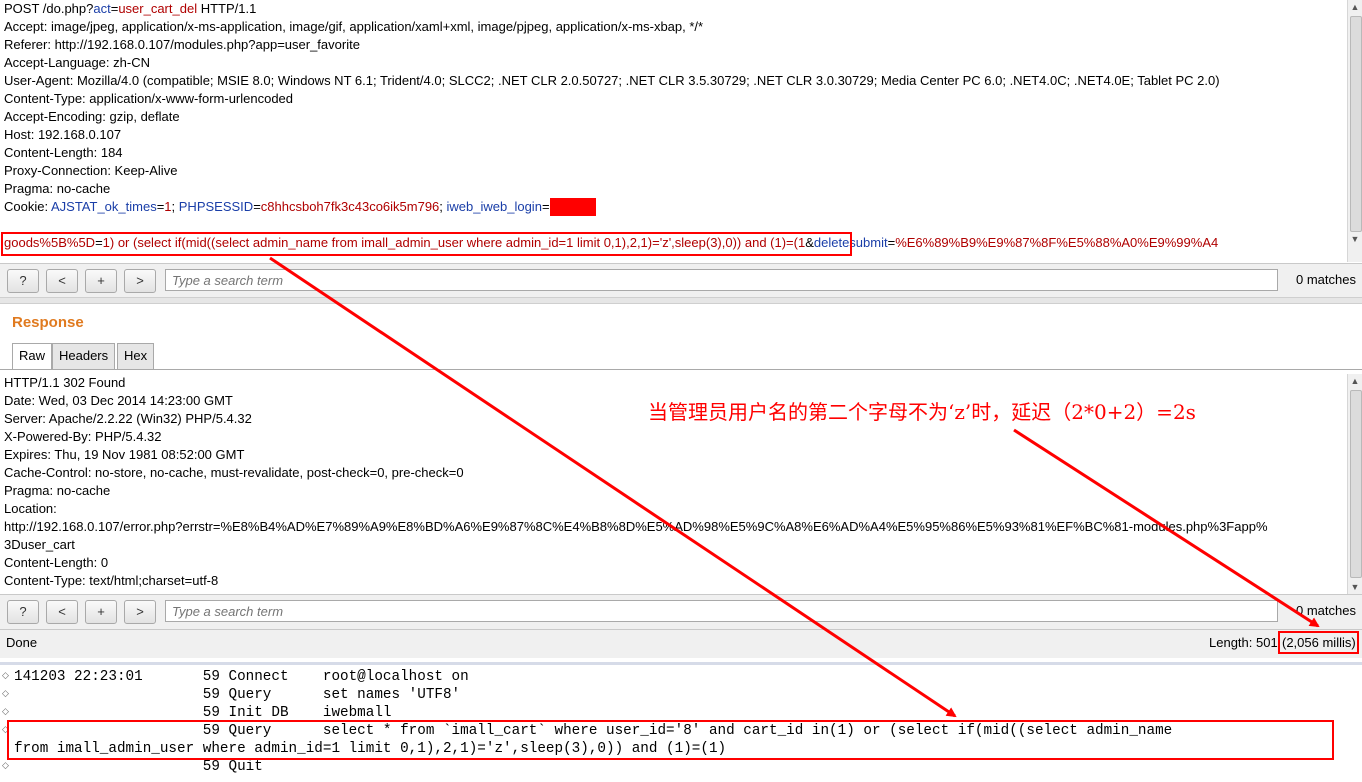  What do you see at coordinates (158, 8) in the screenshot?
I see `request-token: user_cart_del` at bounding box center [158, 8].